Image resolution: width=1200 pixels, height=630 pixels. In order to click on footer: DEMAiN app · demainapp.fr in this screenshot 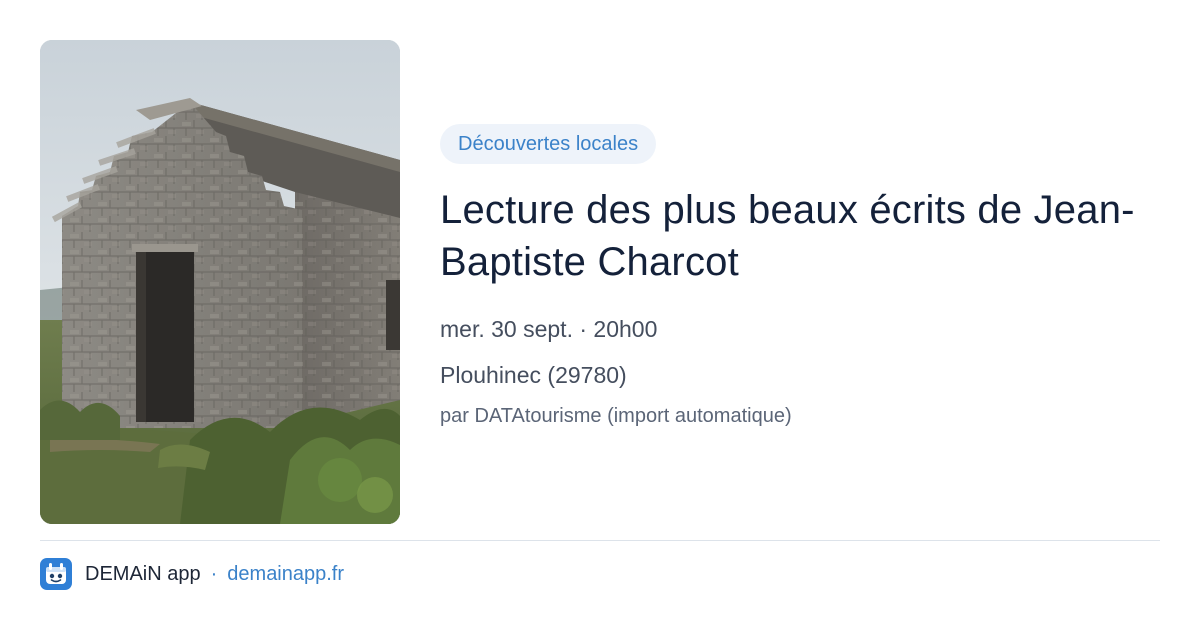, I will do `click(192, 574)`.